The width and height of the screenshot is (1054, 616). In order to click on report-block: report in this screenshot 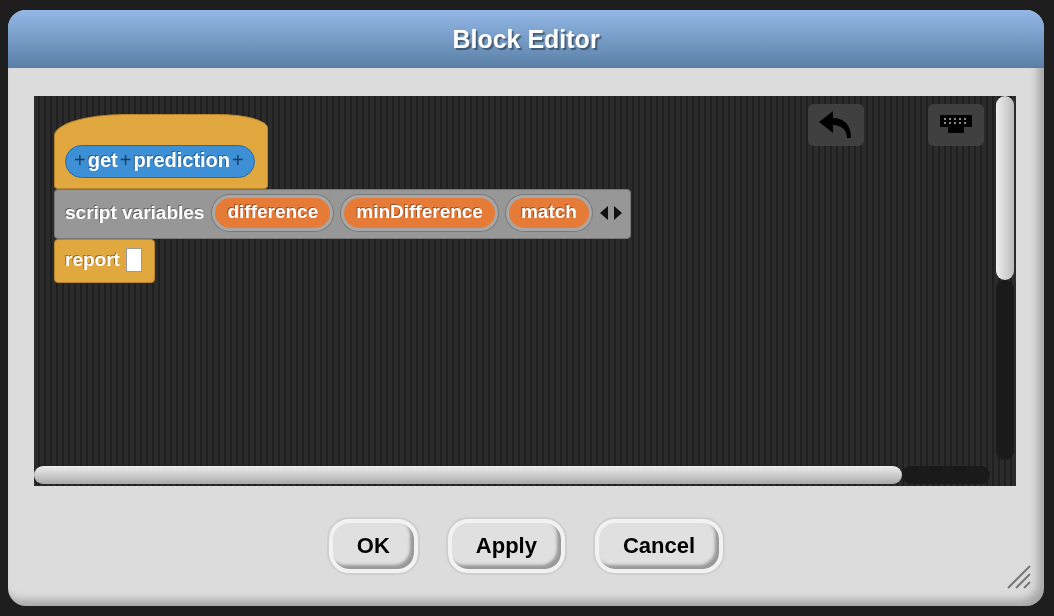, I will do `click(104, 261)`.